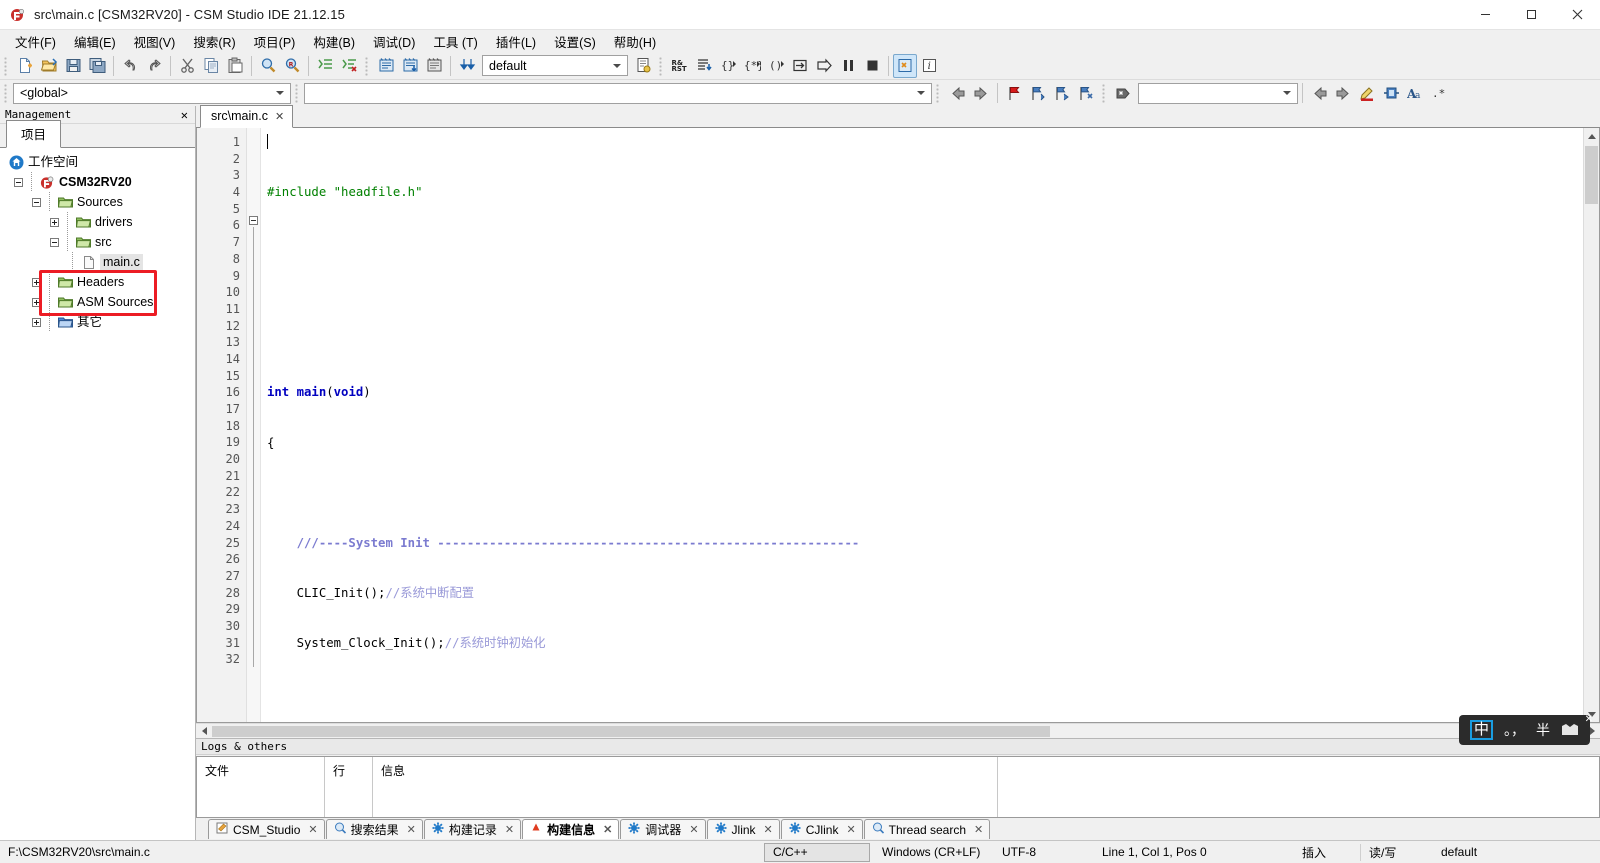  What do you see at coordinates (1038, 93) in the screenshot?
I see `bookmark-prev-icon` at bounding box center [1038, 93].